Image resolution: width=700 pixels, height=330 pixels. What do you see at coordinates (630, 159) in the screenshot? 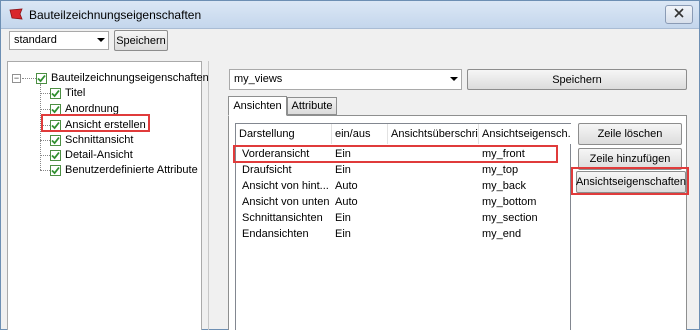
I see `add-row-button-label: Zeile hinzufügen` at bounding box center [630, 159].